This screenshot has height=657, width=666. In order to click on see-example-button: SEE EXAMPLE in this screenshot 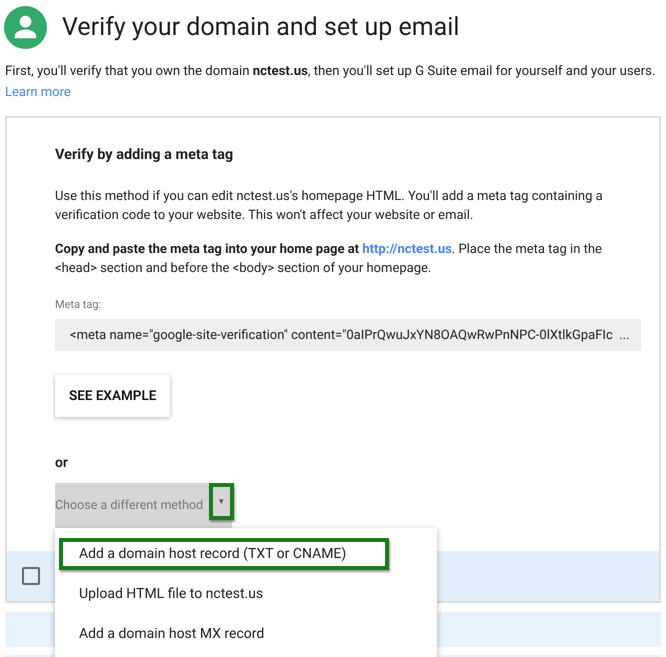, I will do `click(112, 396)`.